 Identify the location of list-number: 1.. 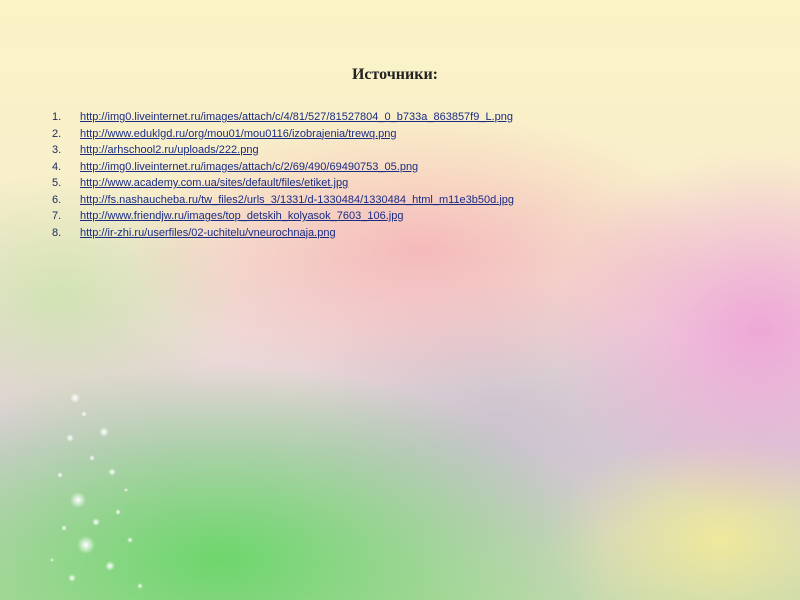
(57, 117).